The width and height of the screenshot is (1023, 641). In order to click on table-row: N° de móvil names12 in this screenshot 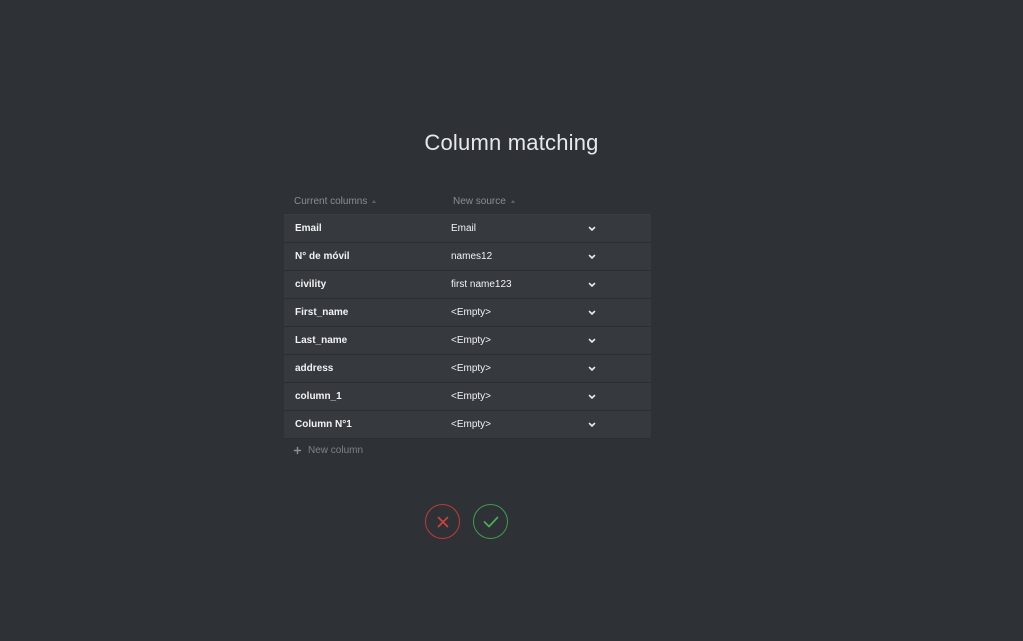, I will do `click(467, 257)`.